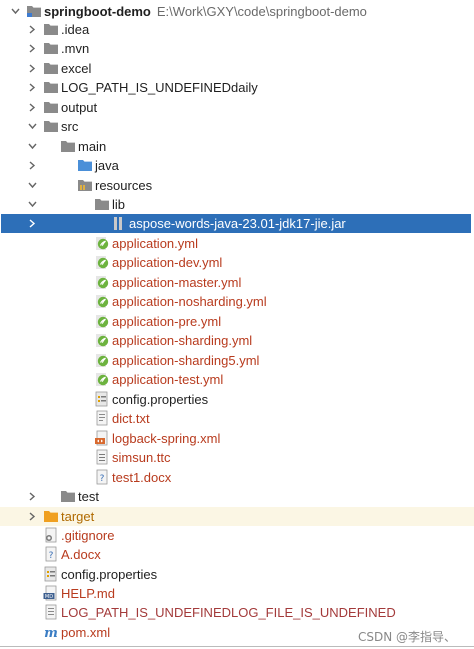  I want to click on tree-row: LOG_PATH_IS_UNDEFINEDdaily, so click(237, 87).